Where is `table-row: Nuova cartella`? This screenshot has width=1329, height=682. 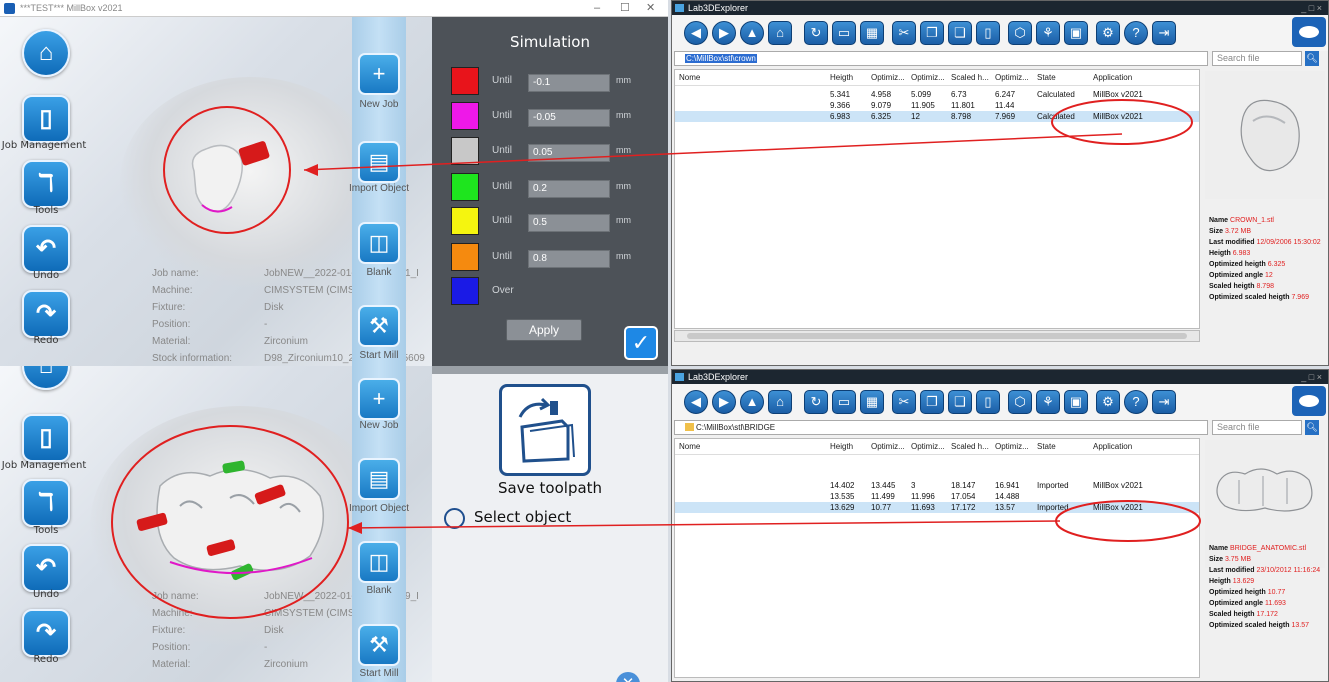 table-row: Nuova cartella is located at coordinates (937, 474).